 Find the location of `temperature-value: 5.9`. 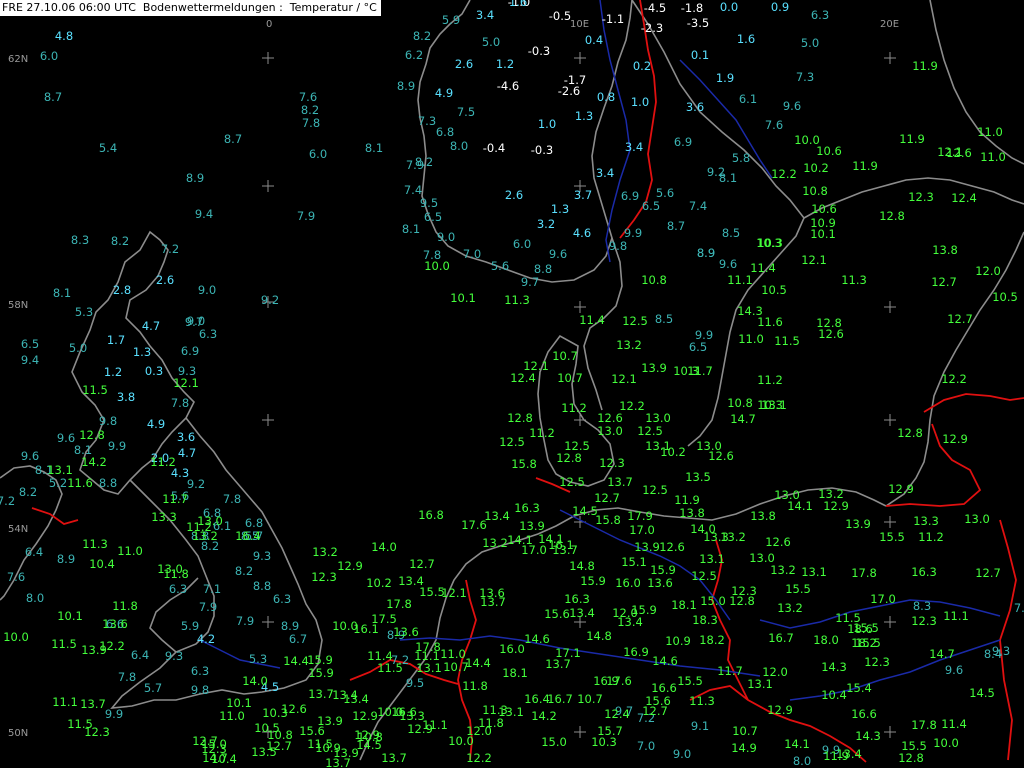

temperature-value: 5.9 is located at coordinates (451, 20).